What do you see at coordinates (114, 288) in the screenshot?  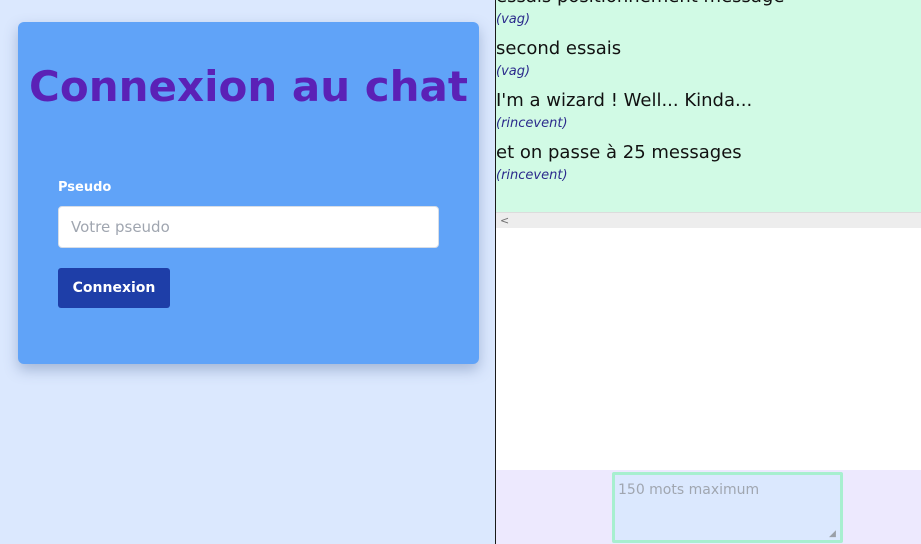 I see `login-button: Connexion` at bounding box center [114, 288].